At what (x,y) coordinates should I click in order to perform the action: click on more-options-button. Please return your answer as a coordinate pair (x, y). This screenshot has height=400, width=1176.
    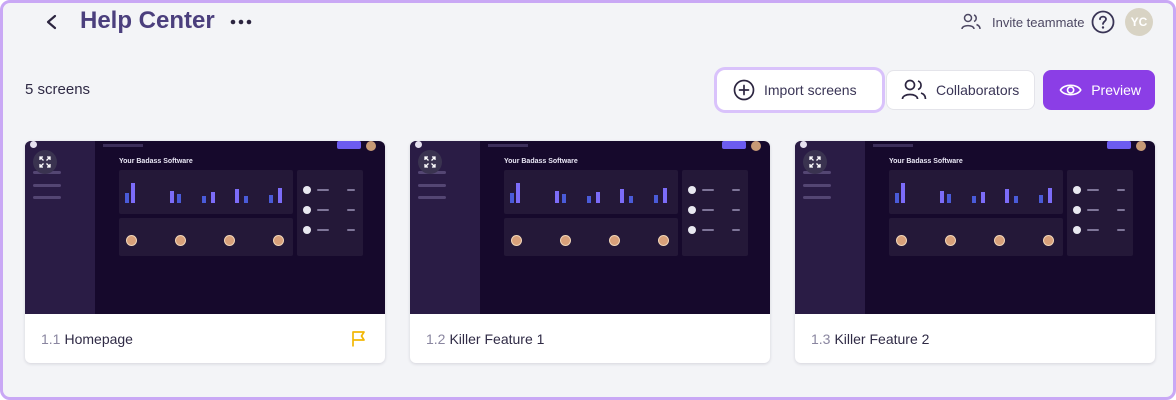
    Looking at the image, I should click on (241, 22).